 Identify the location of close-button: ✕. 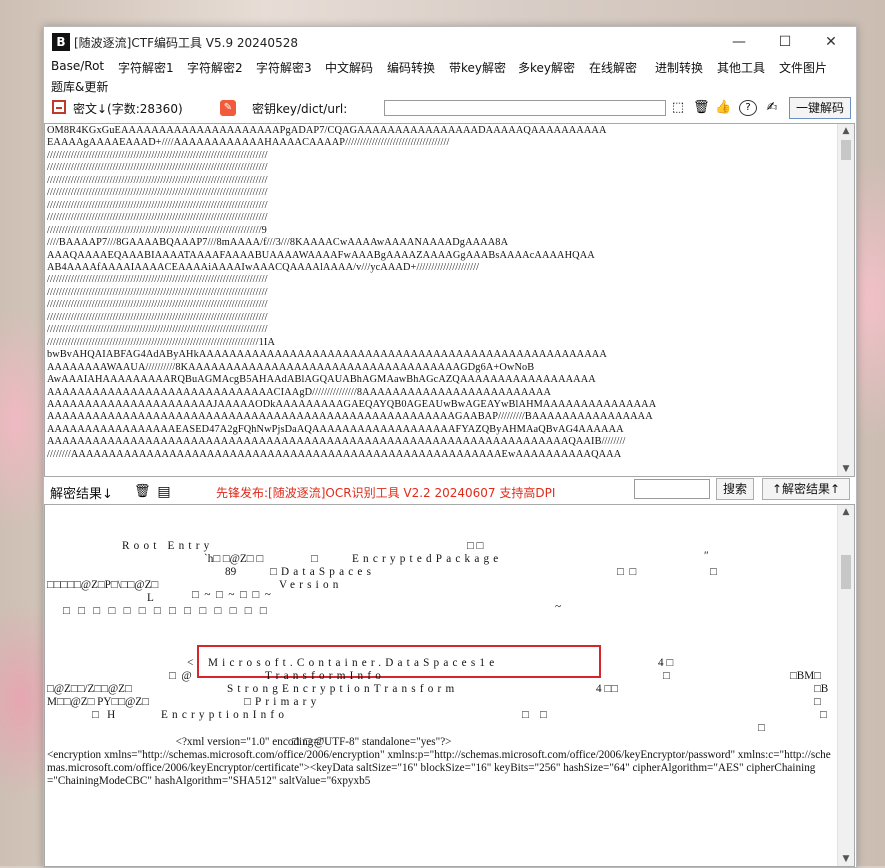
(831, 42).